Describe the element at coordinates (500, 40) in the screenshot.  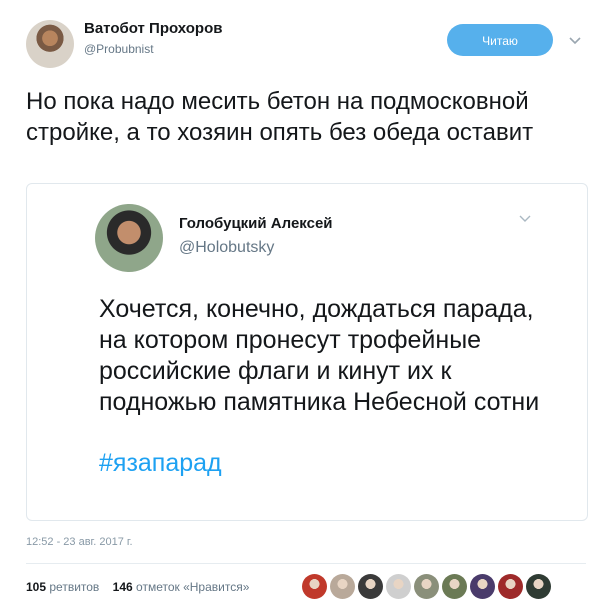
I see `follow-button: Читаю` at that location.